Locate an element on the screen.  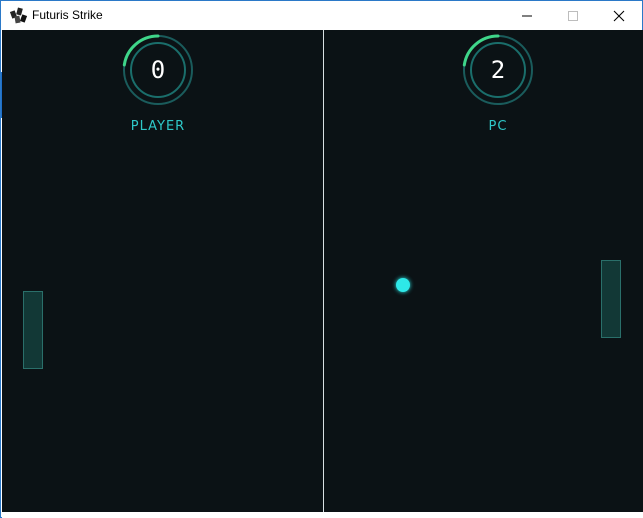
title-bar: Futuris Strike is located at coordinates (321, 15).